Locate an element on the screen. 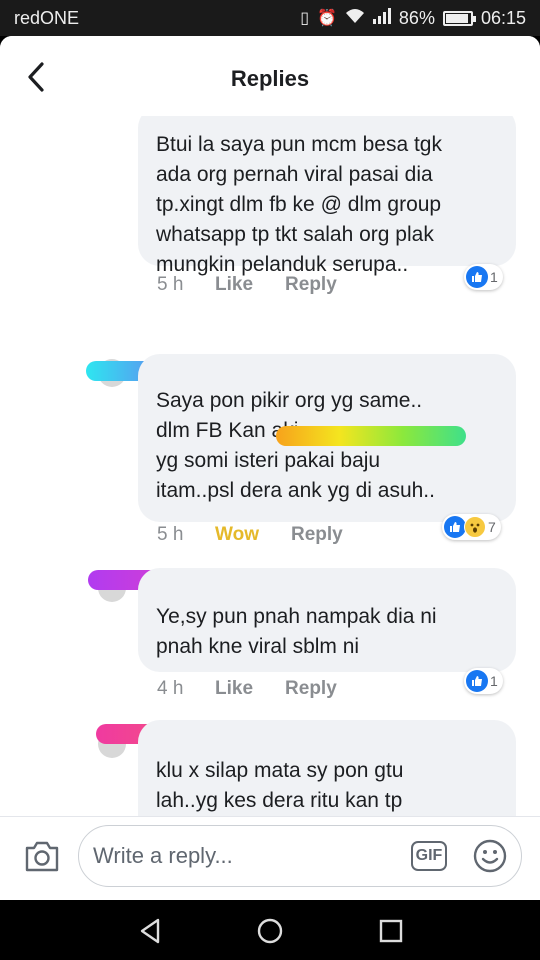 The image size is (540, 960). wow-button: Wow is located at coordinates (237, 535).